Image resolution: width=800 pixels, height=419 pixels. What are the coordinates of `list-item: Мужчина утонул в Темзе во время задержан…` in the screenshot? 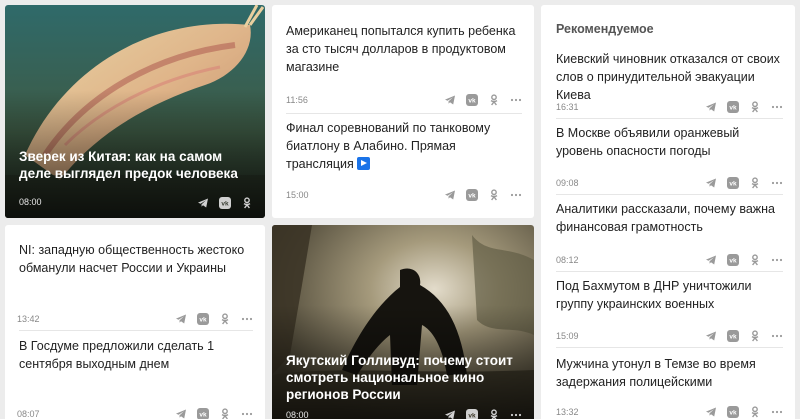 It's located at (669, 373).